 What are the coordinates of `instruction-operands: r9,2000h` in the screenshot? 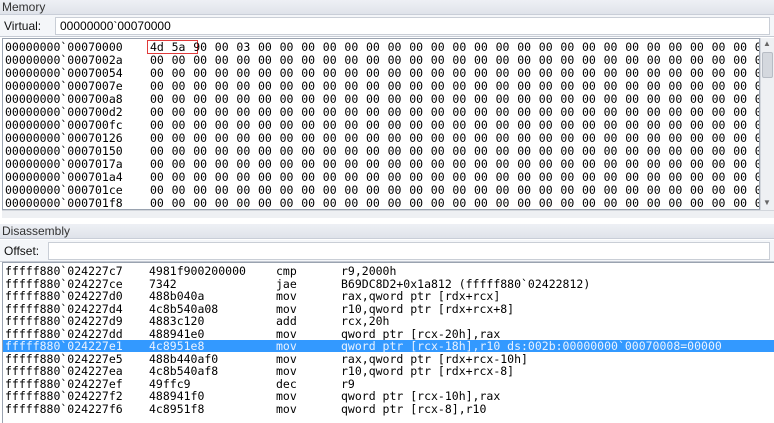 It's located at (369, 271).